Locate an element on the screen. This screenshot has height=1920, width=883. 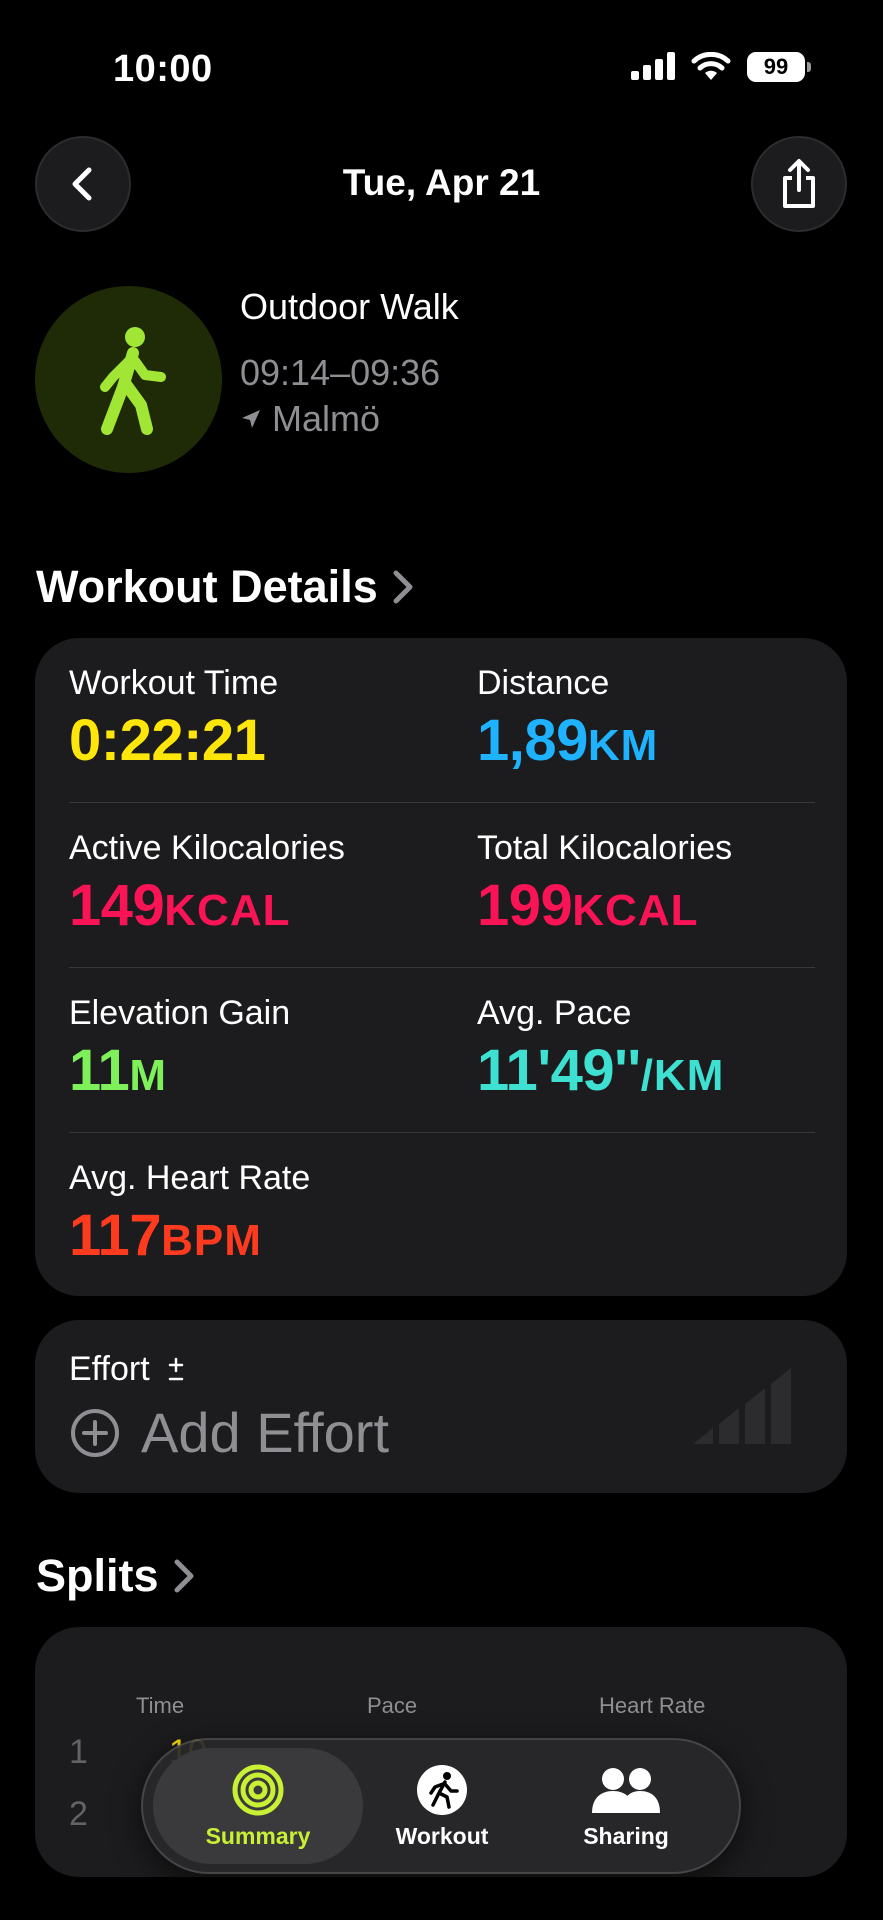
metric-value: 11M is located at coordinates (179, 1070).